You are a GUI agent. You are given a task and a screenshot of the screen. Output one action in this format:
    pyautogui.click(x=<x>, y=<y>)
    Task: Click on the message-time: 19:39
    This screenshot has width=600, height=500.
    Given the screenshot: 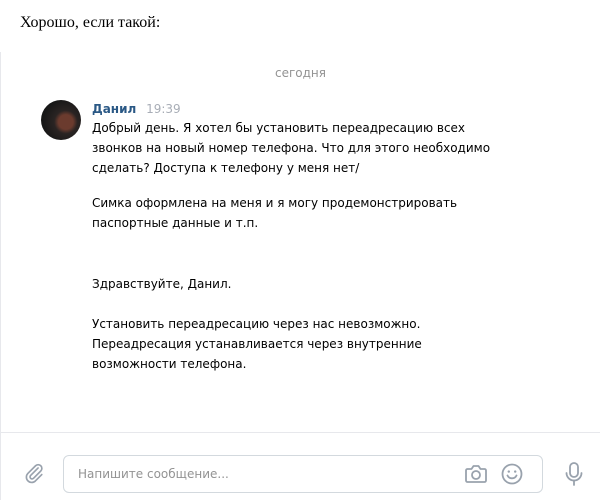 What is the action you would take?
    pyautogui.click(x=163, y=109)
    